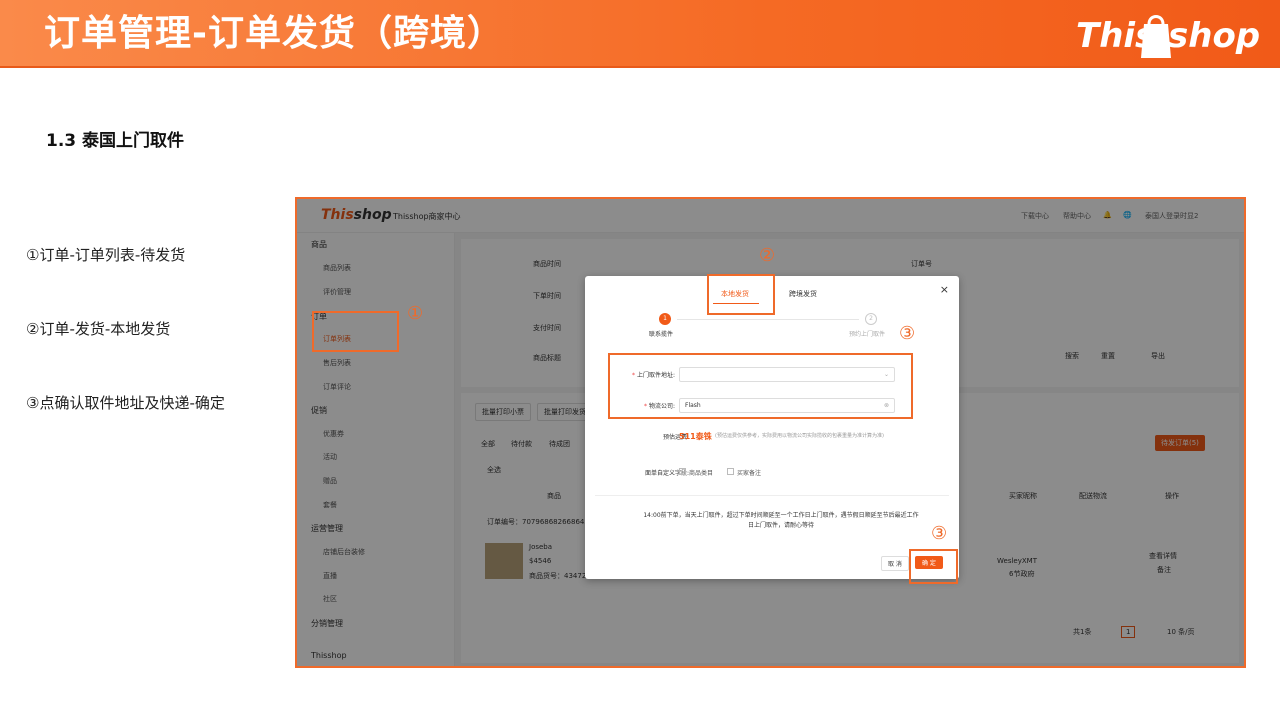 The width and height of the screenshot is (1280, 720). What do you see at coordinates (907, 333) in the screenshot?
I see `callout-3a: ③` at bounding box center [907, 333].